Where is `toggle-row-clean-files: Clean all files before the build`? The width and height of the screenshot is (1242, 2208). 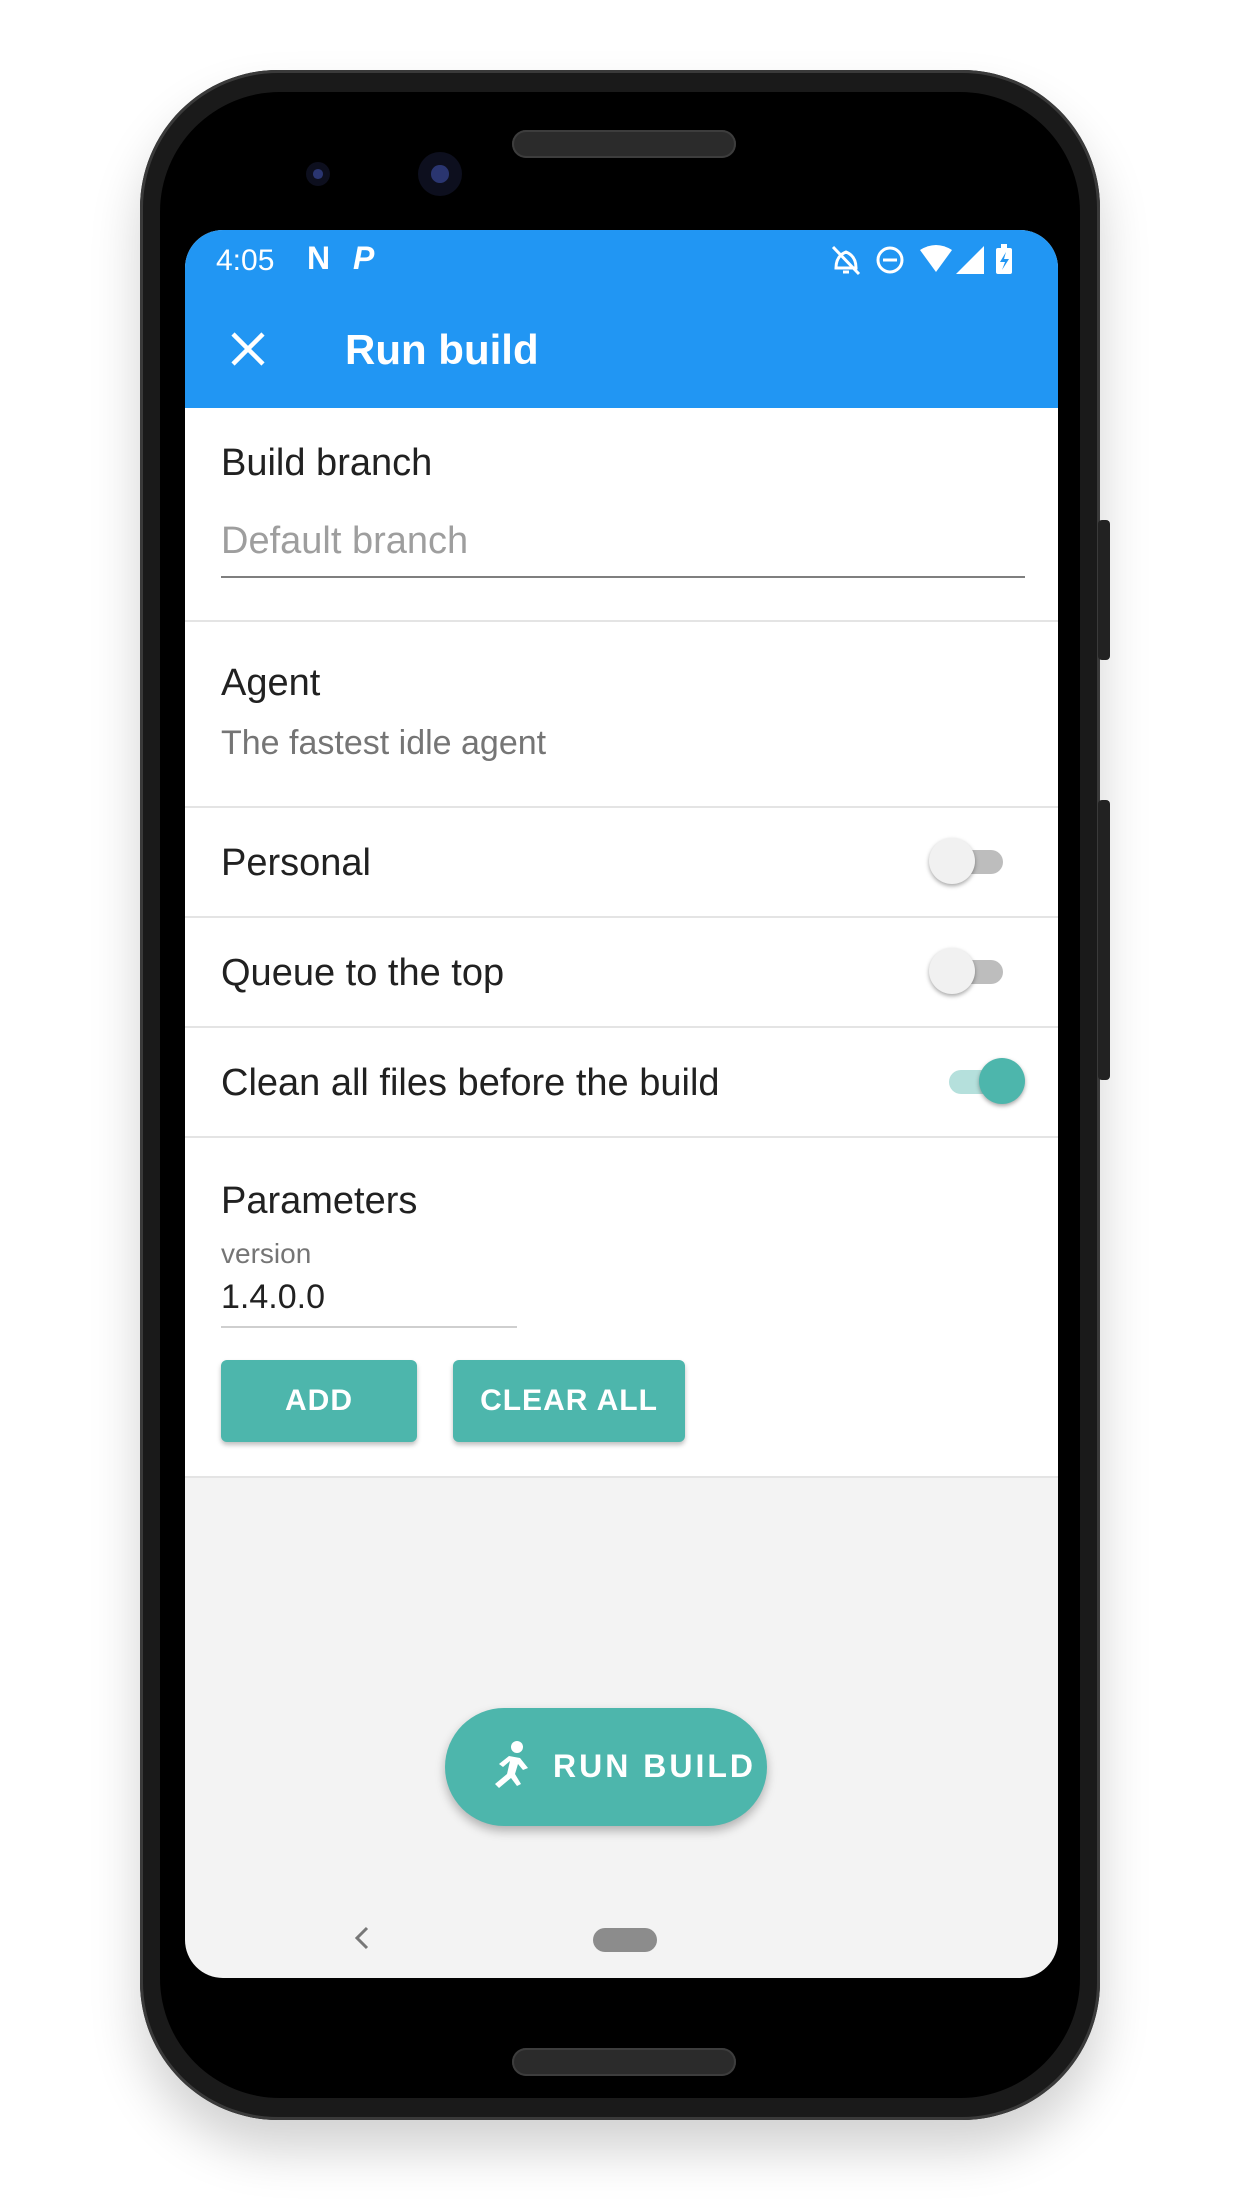 toggle-row-clean-files: Clean all files before the build is located at coordinates (621, 1082).